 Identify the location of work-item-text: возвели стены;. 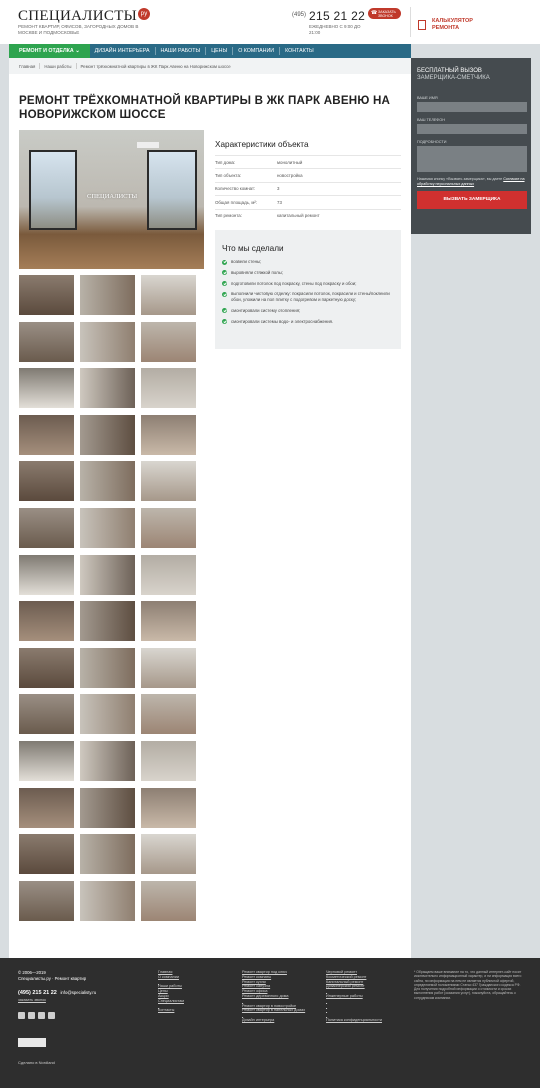
(246, 261).